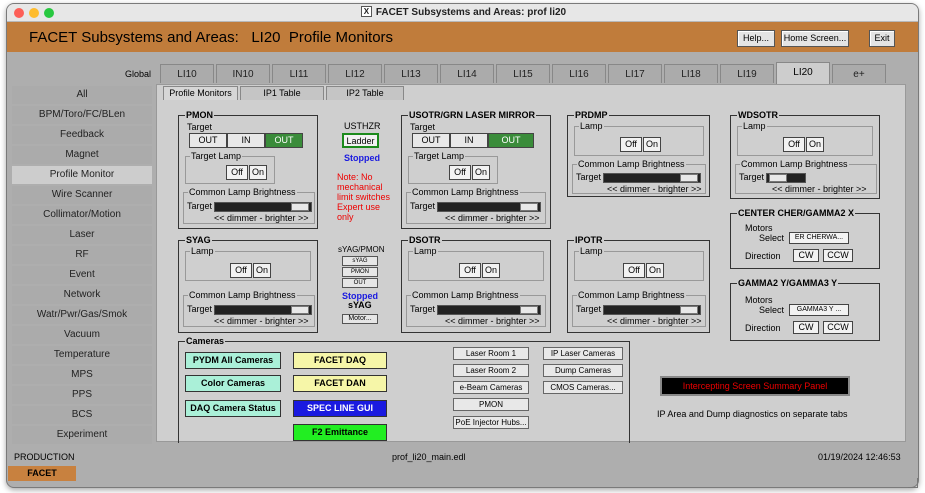 Image resolution: width=925 pixels, height=493 pixels. What do you see at coordinates (491, 270) in the screenshot?
I see `dsotr-lamp-on-button: On` at bounding box center [491, 270].